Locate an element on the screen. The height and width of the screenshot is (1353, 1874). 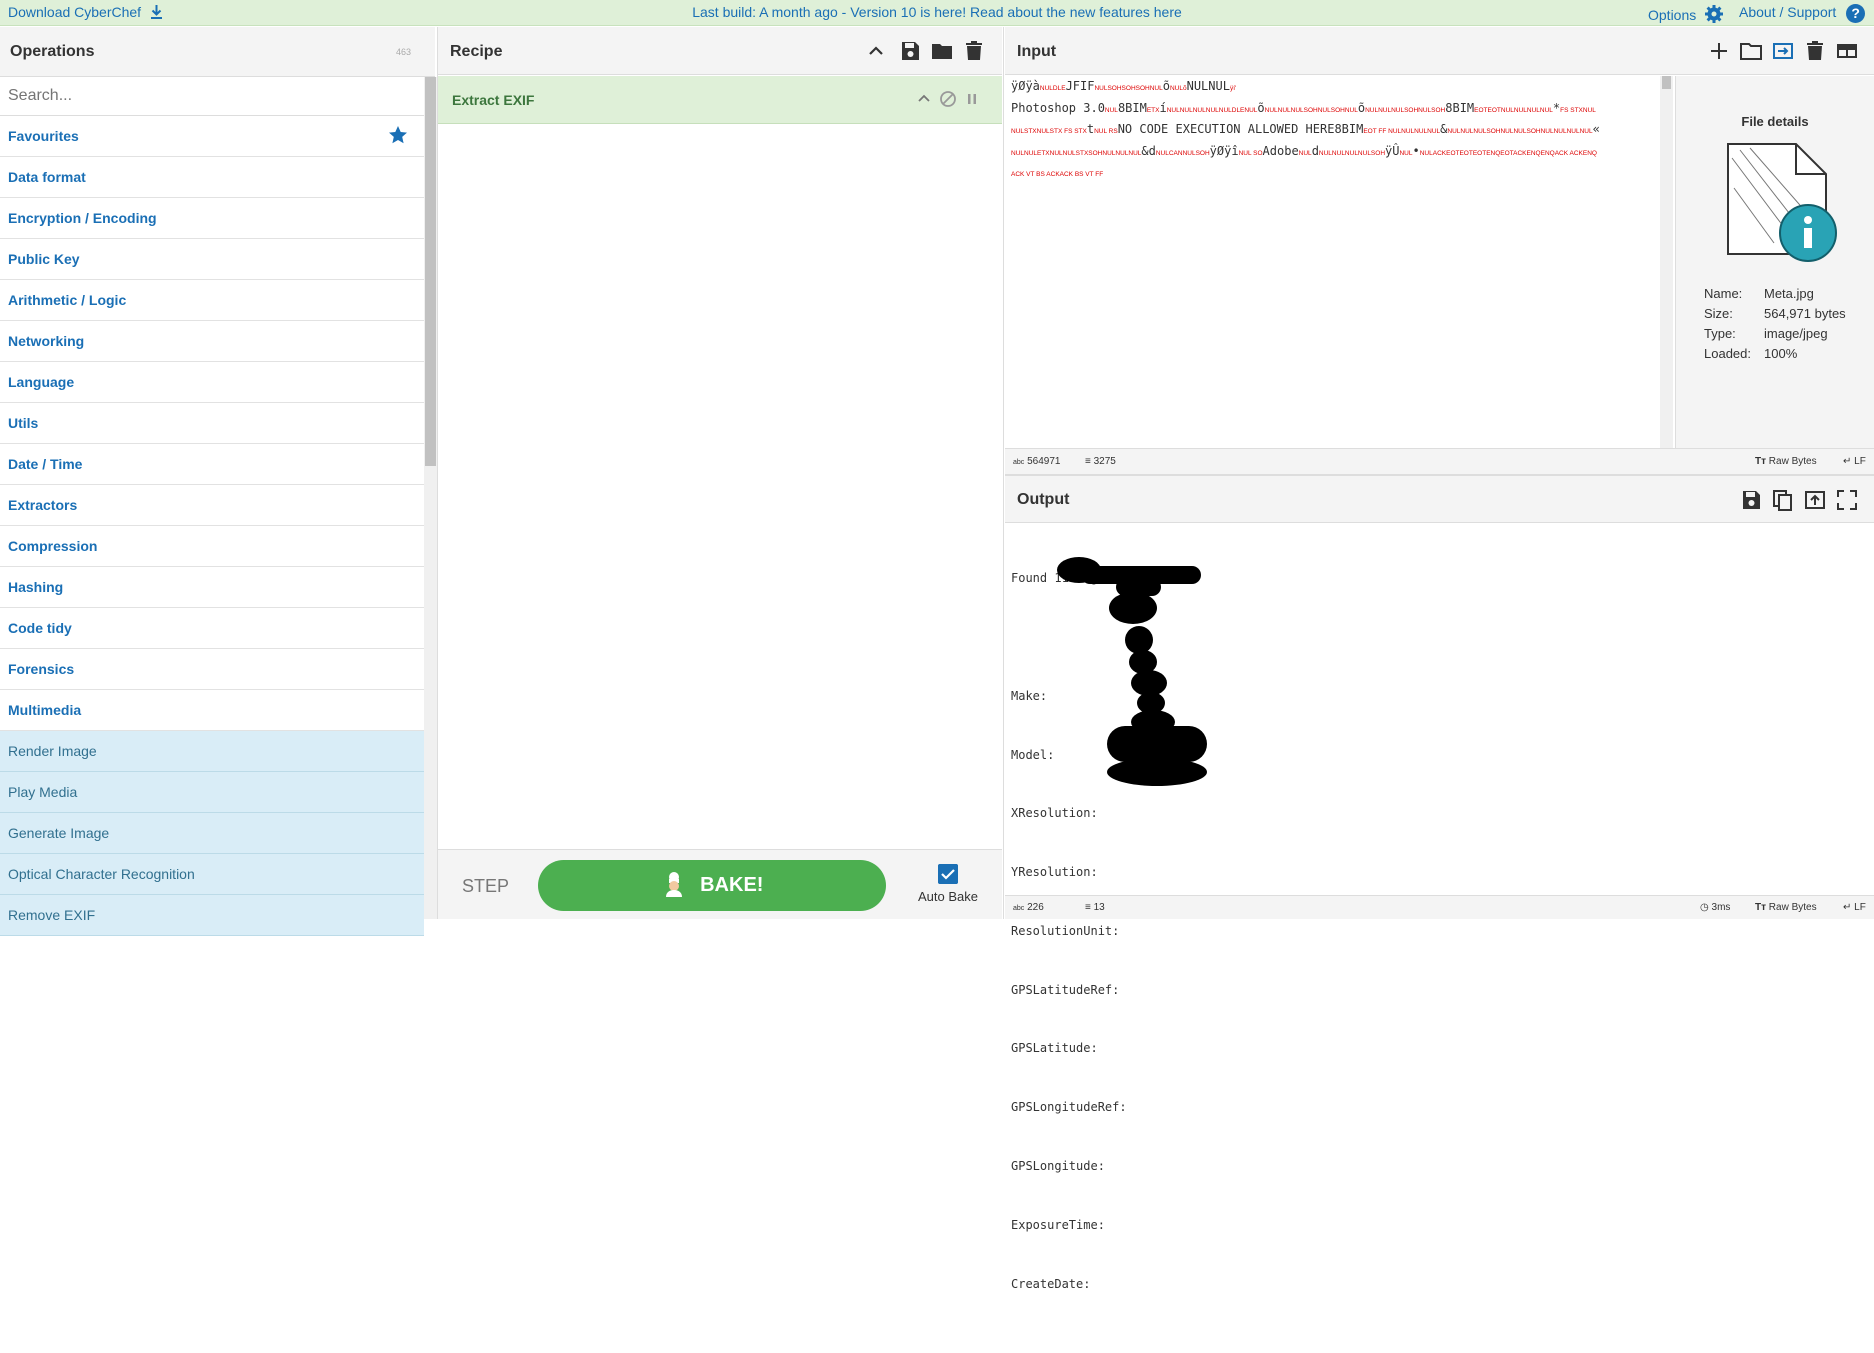
control-char-token: NULACKEOTEOTEOTENQEOTACKENQENQACK ACKENQ is located at coordinates (1508, 153).